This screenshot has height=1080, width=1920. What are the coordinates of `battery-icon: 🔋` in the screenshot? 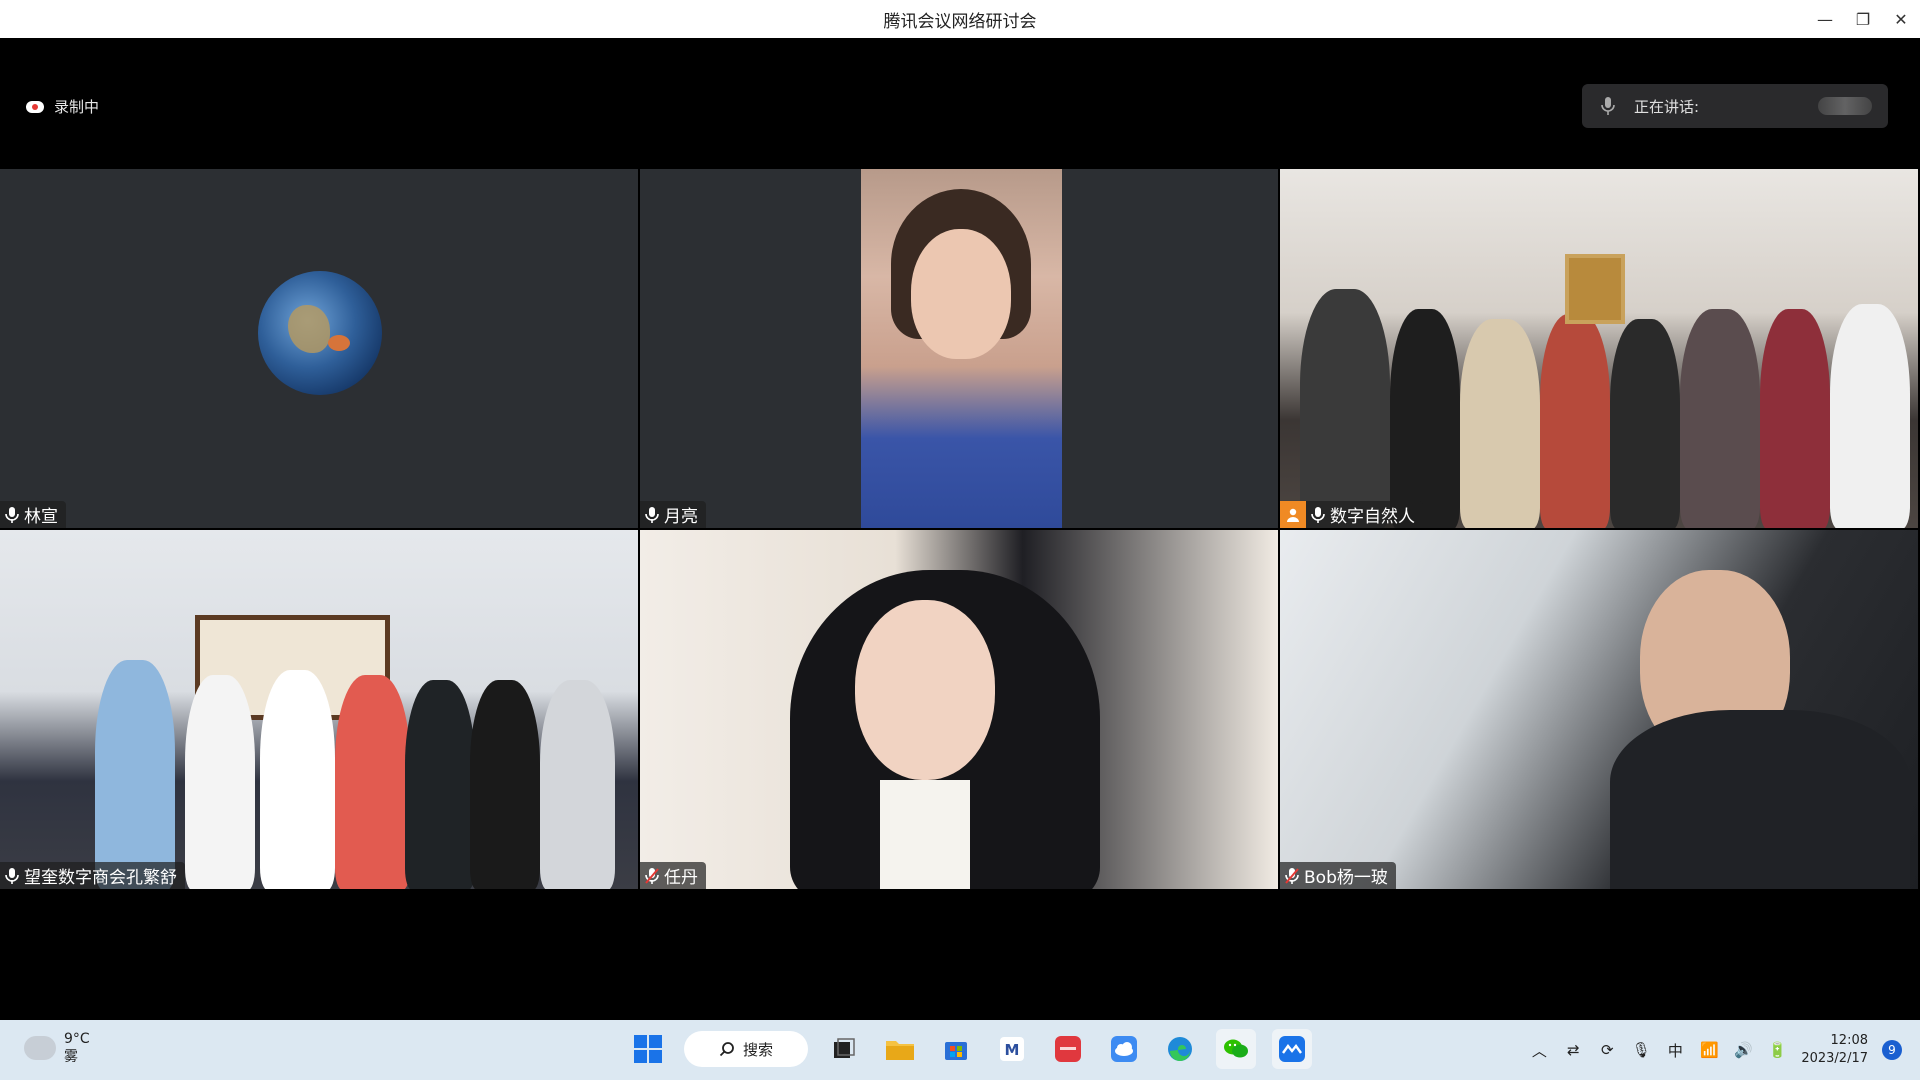 It's located at (1777, 1050).